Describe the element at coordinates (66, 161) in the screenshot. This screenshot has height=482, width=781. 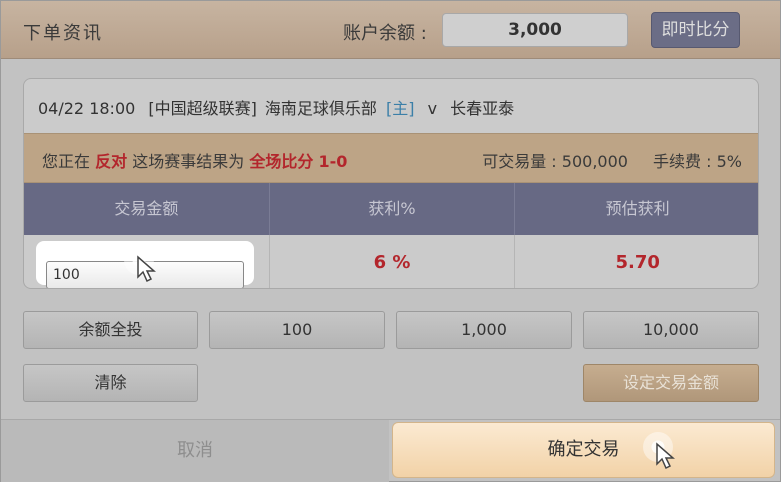
I see `bet-prefix: 您正在` at that location.